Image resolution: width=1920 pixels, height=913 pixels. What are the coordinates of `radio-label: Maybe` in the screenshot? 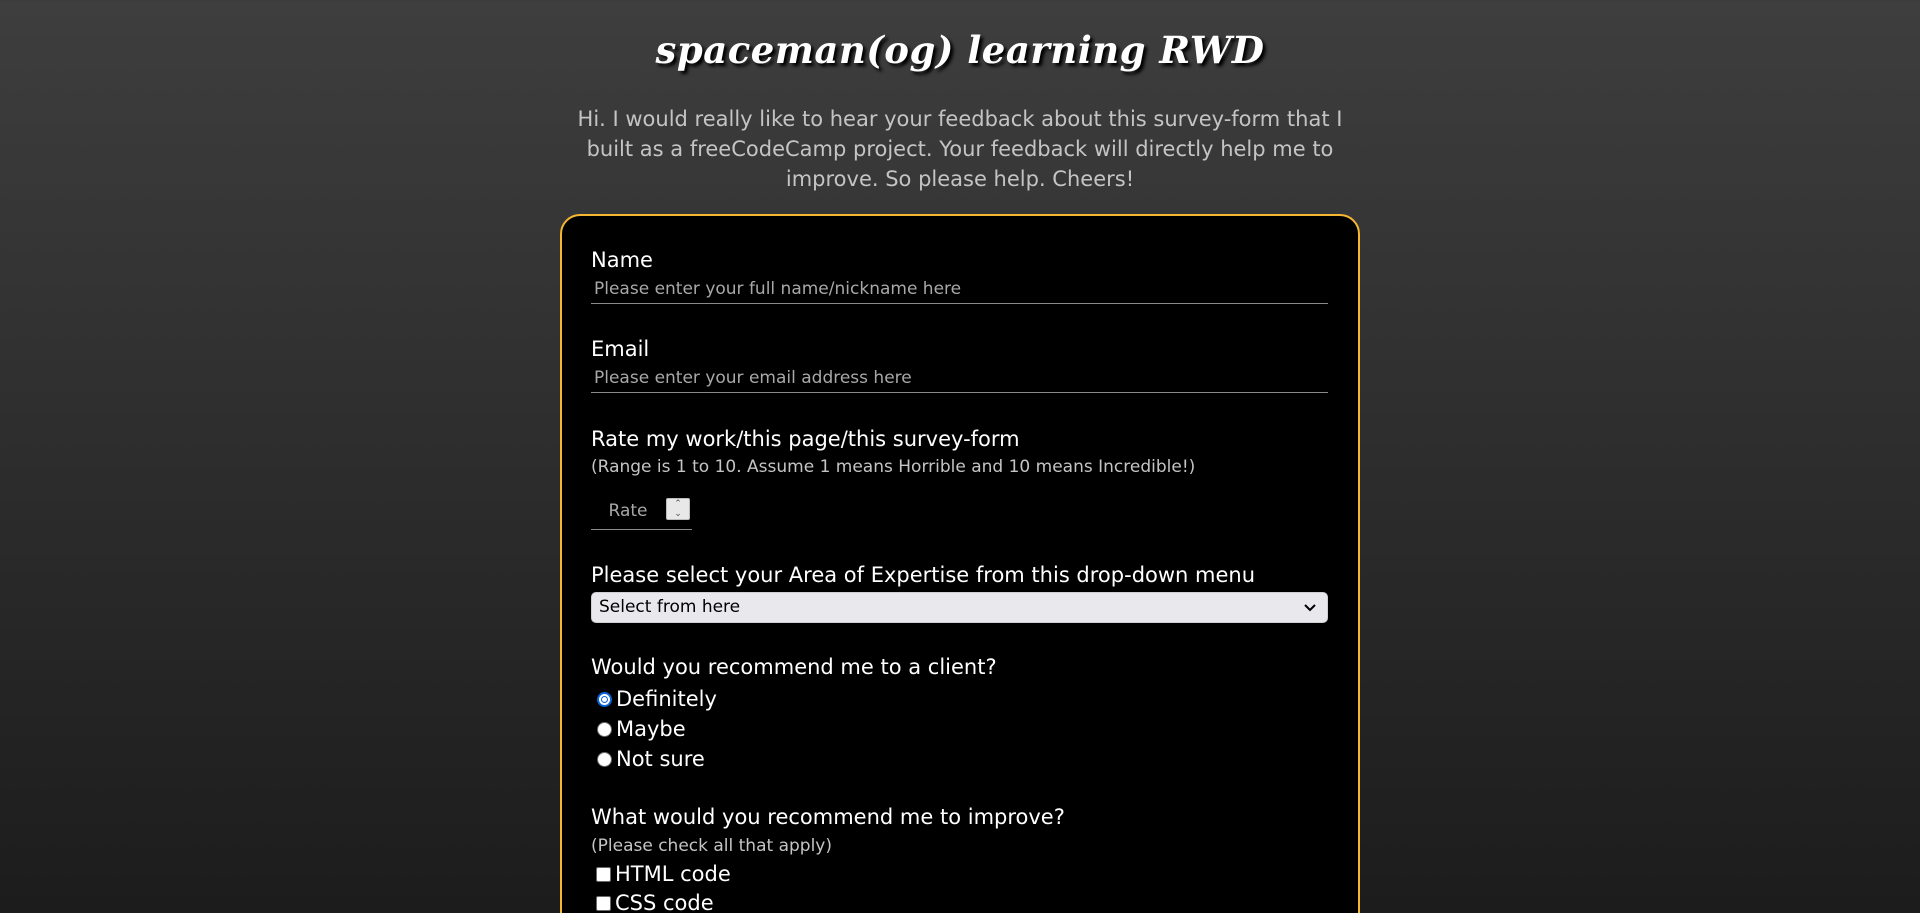 It's located at (651, 729).